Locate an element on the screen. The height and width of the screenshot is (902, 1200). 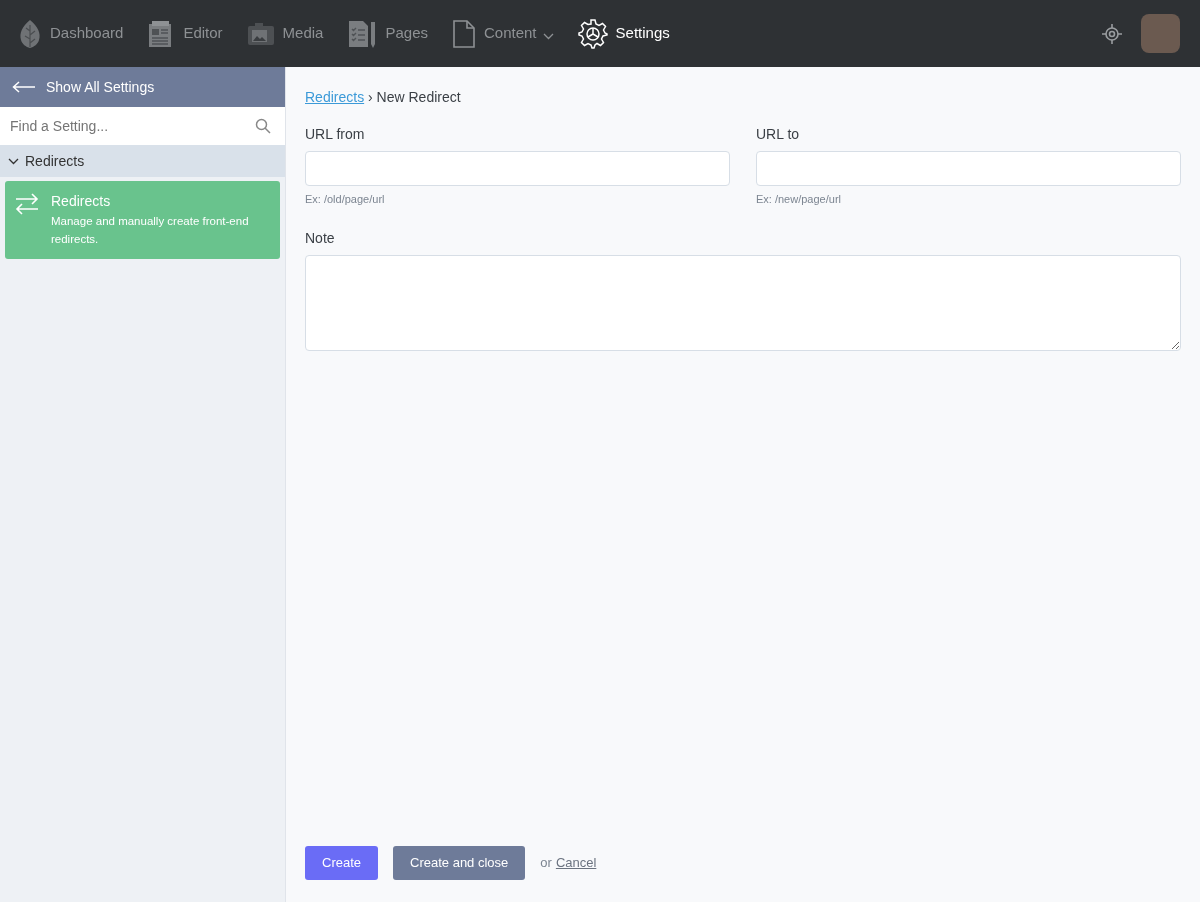
nav-tab: Media is located at coordinates (285, 33).